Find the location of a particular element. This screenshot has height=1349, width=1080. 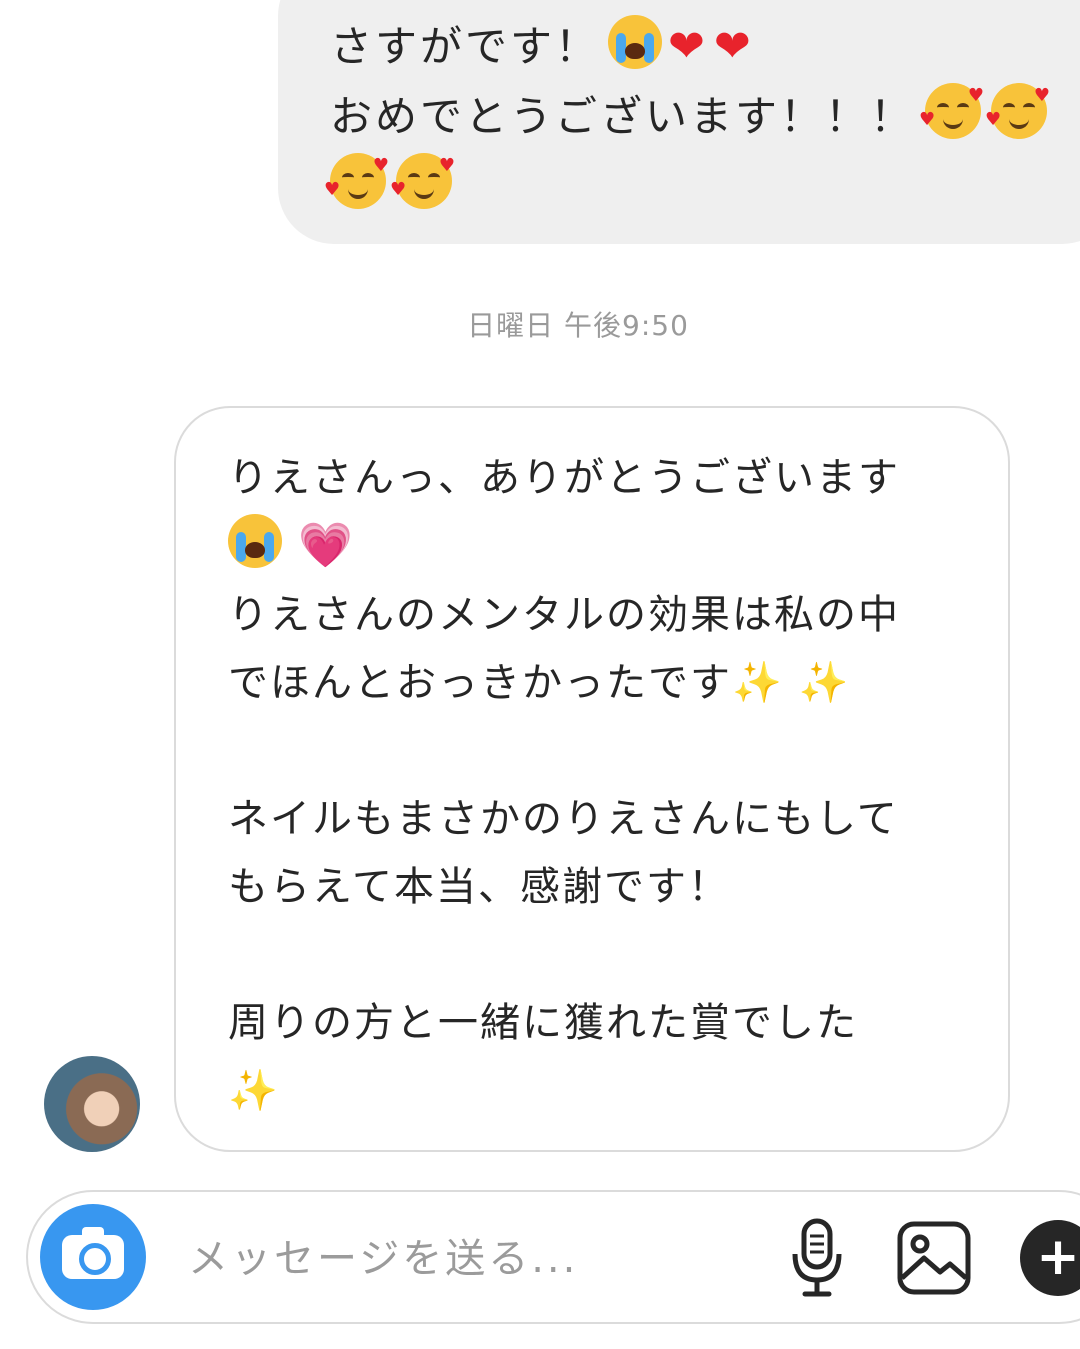

received-line-8: ✨ is located at coordinates (618, 1091).